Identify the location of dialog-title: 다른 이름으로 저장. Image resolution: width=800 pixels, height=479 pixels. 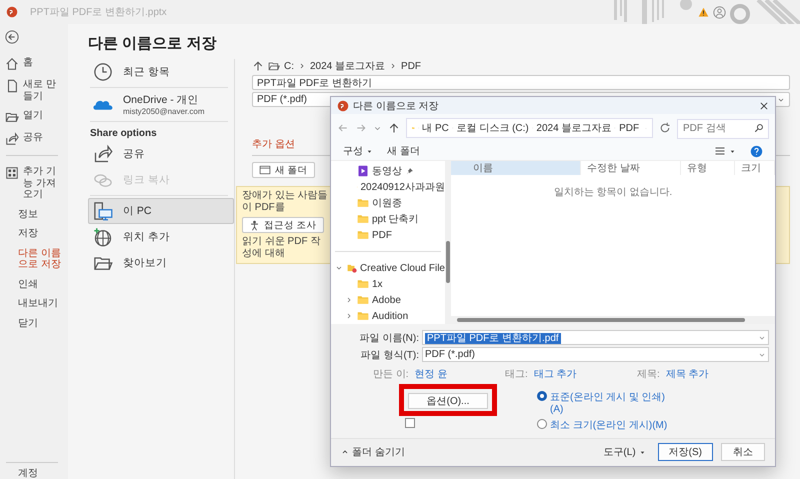
(396, 106).